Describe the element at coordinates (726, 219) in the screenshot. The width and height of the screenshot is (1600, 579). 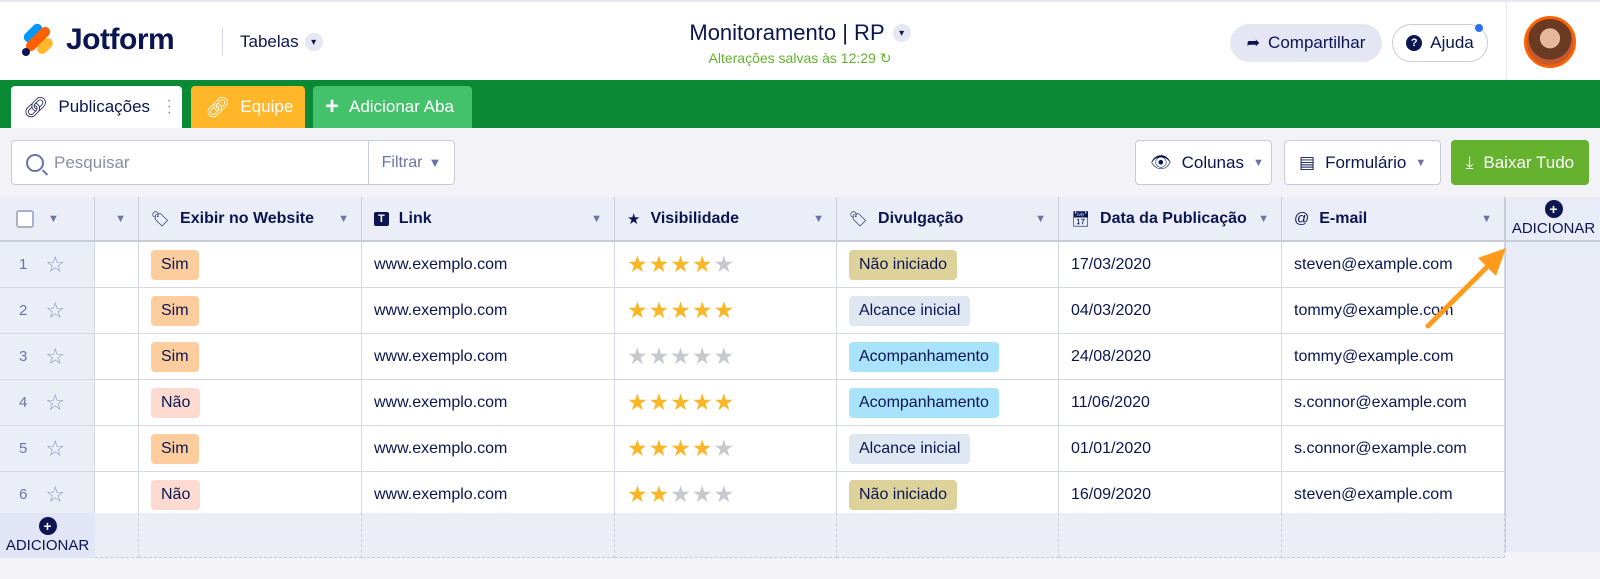
I see `column-header-visibility: ★ Visibilidade ▼` at that location.